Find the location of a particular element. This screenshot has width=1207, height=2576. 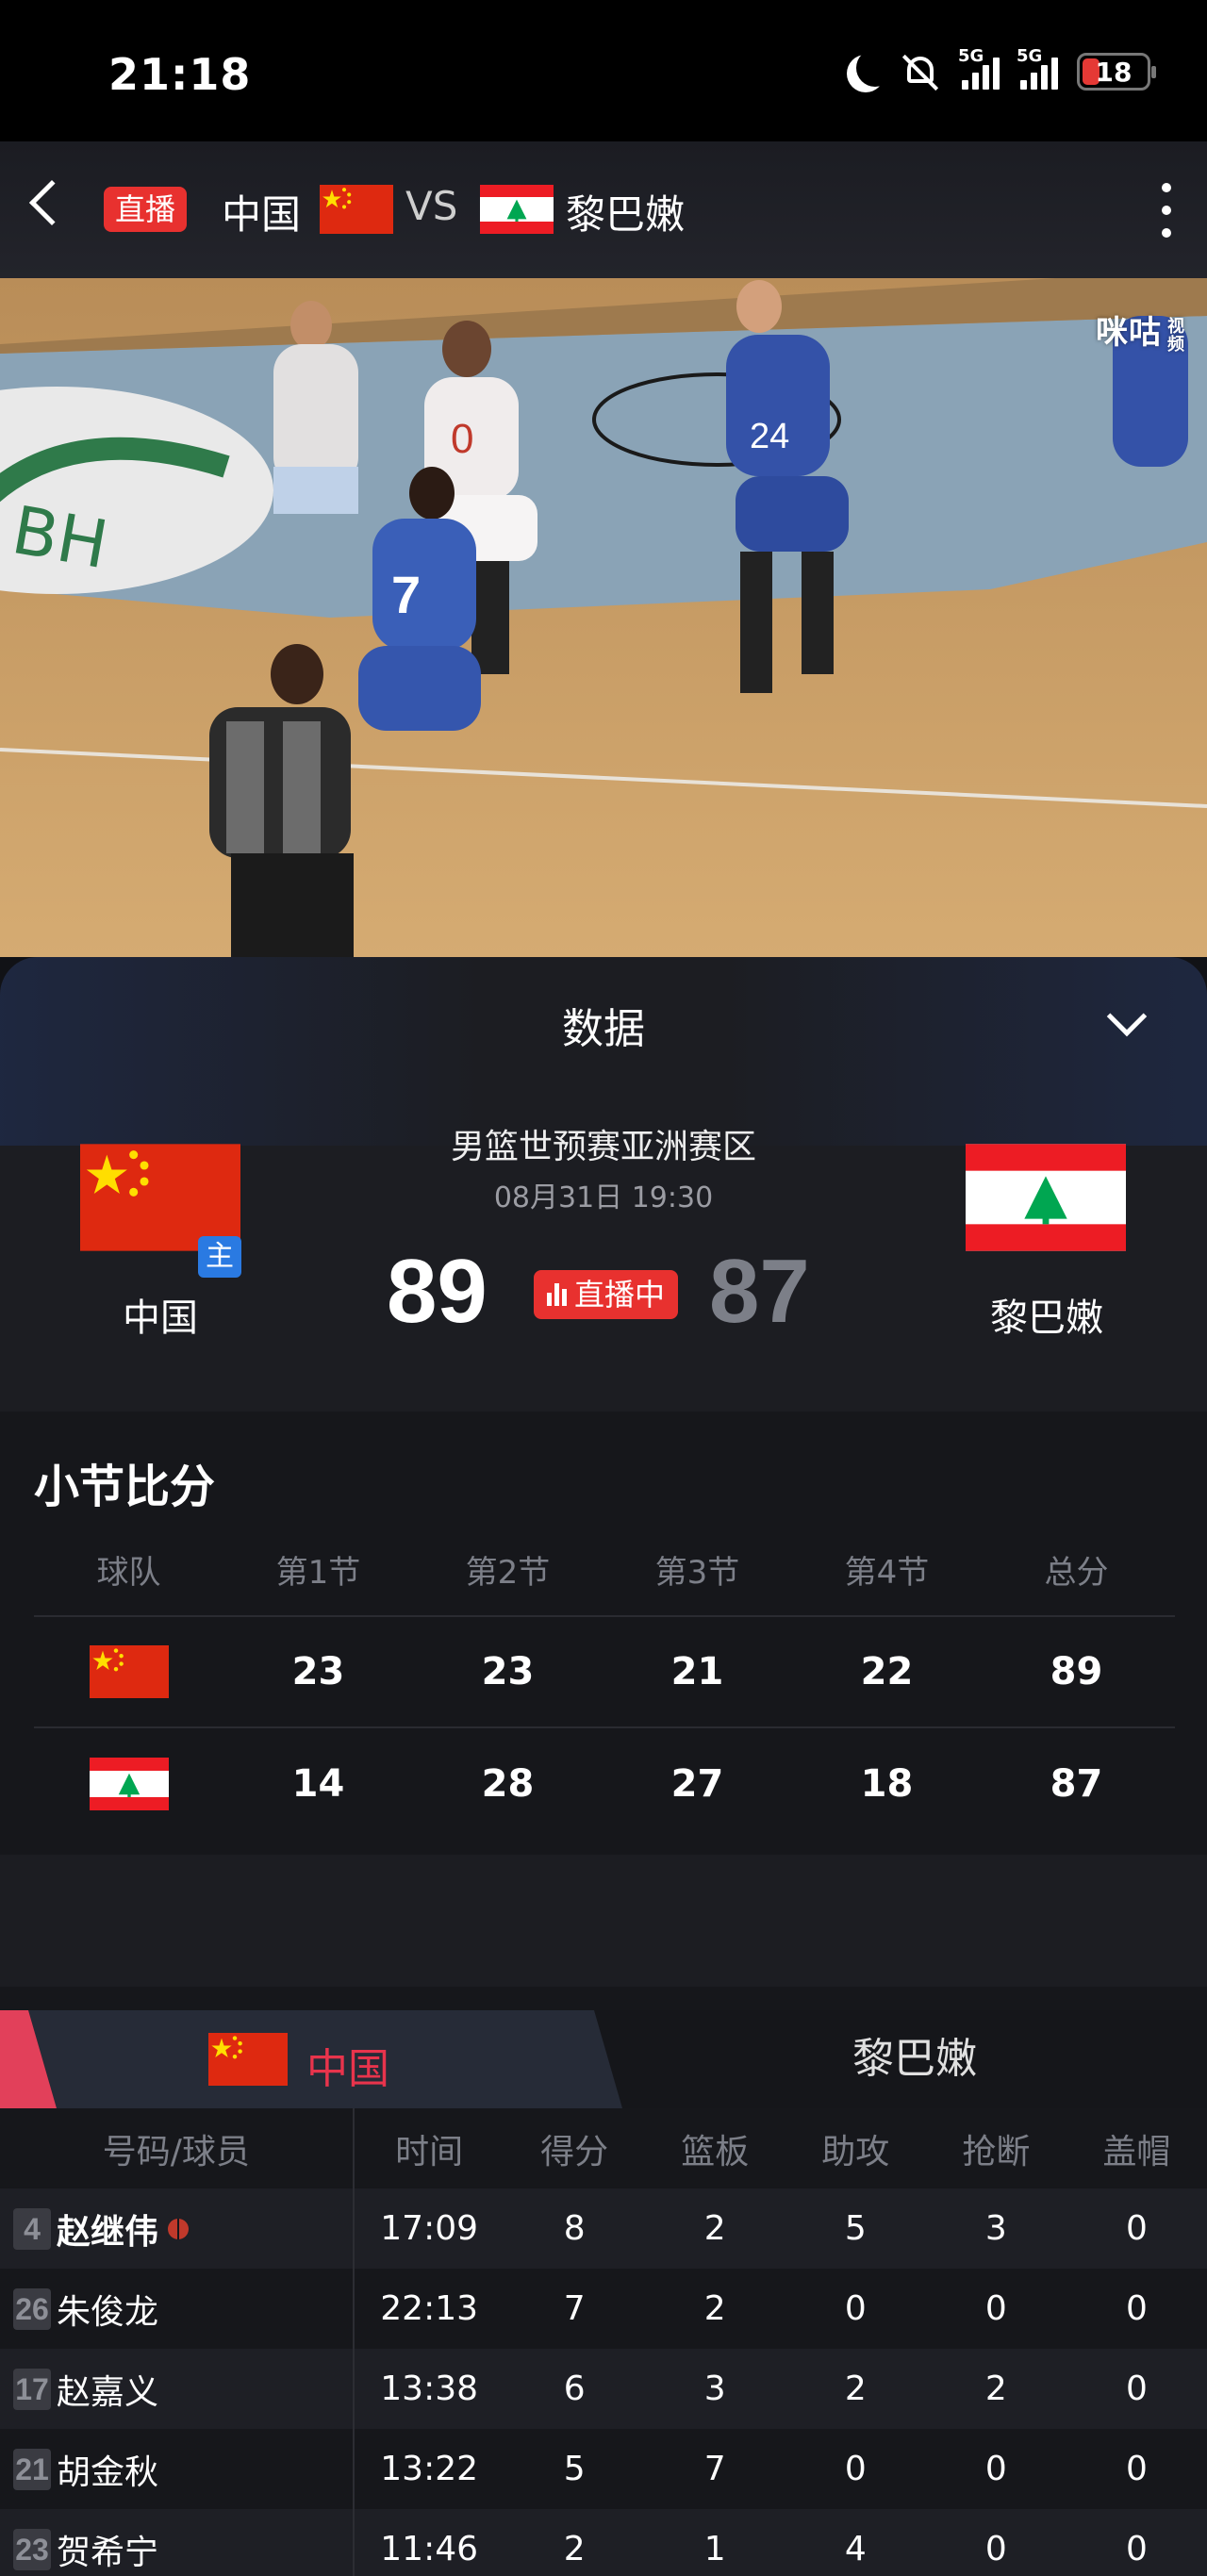

player-name: 朱俊龙 is located at coordinates (108, 2312).